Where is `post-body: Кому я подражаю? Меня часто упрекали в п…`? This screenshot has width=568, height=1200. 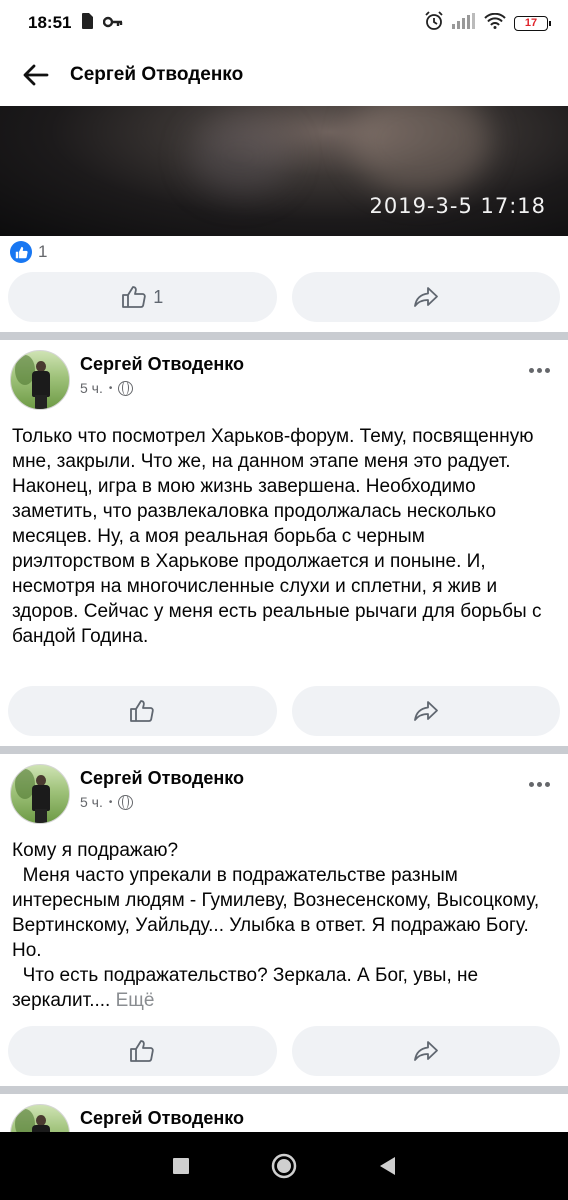
post-body: Кому я подражаю? Меня часто упрекали в п… is located at coordinates (282, 925).